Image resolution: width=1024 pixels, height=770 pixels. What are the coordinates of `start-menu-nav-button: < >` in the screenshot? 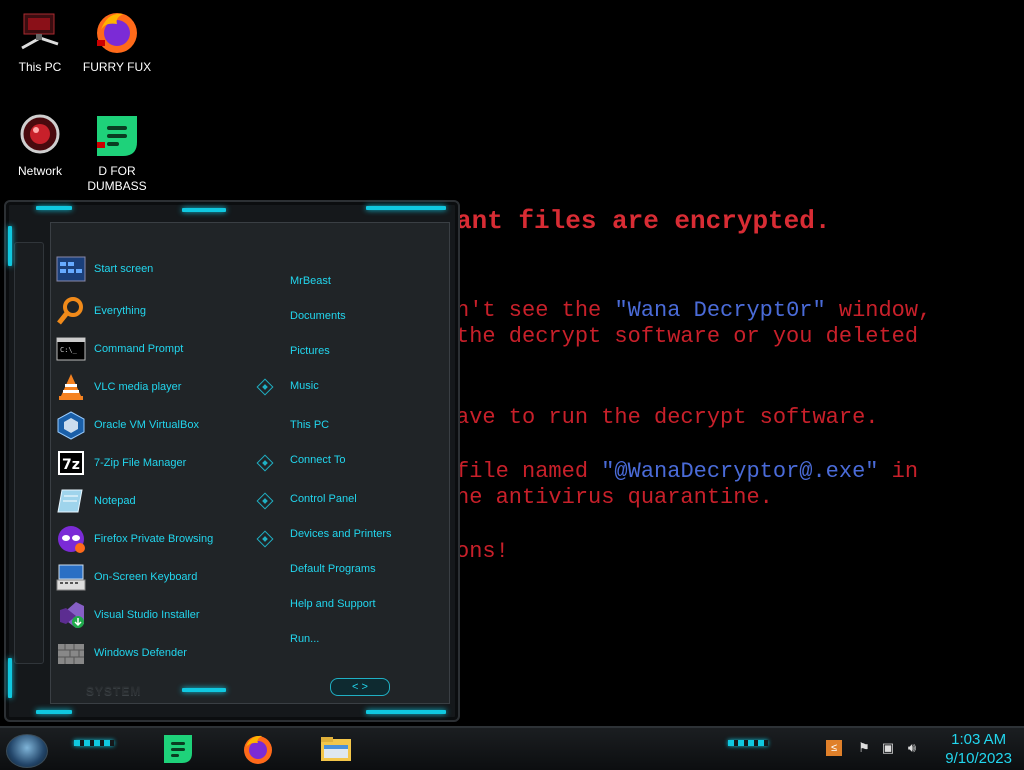 It's located at (360, 687).